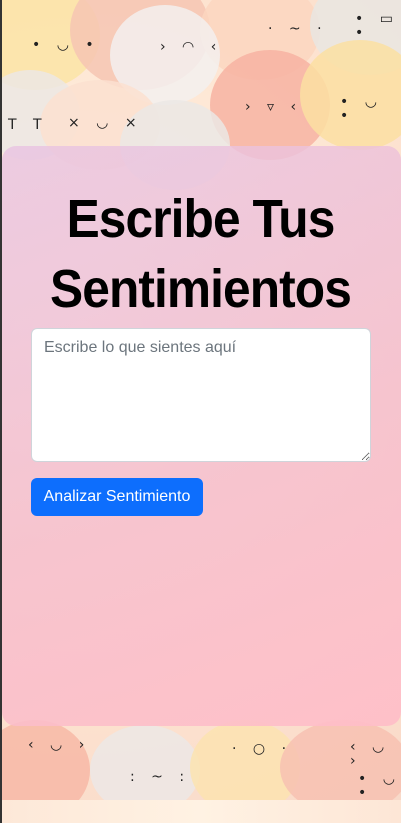 Image resolution: width=401 pixels, height=823 pixels. I want to click on face-doodle: : ~ :, so click(160, 777).